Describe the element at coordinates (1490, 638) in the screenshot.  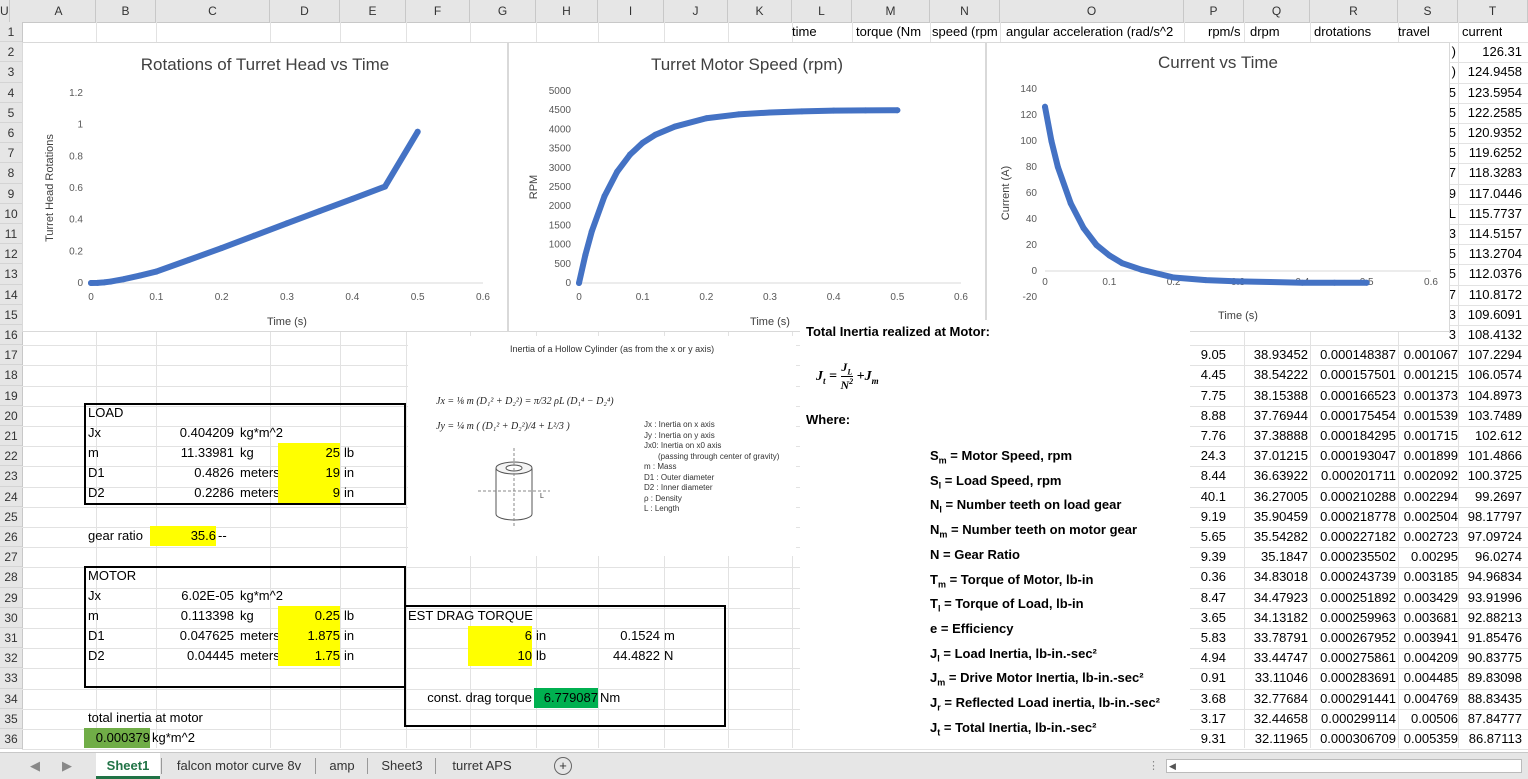
I see `table-cell: 91.85476` at that location.